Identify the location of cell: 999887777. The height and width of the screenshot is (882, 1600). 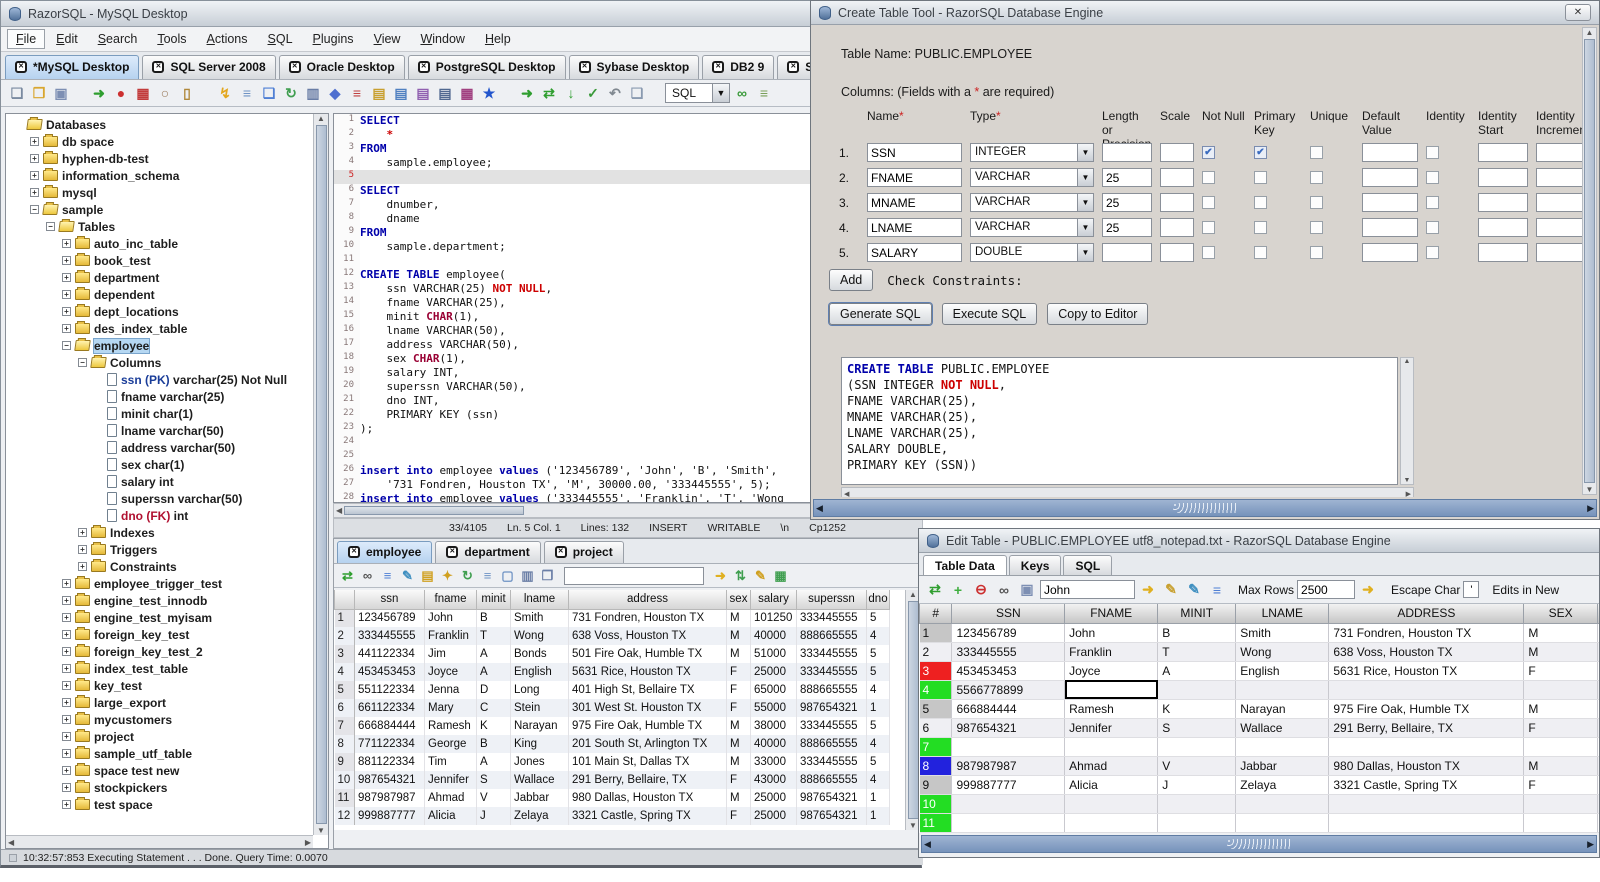
(389, 816).